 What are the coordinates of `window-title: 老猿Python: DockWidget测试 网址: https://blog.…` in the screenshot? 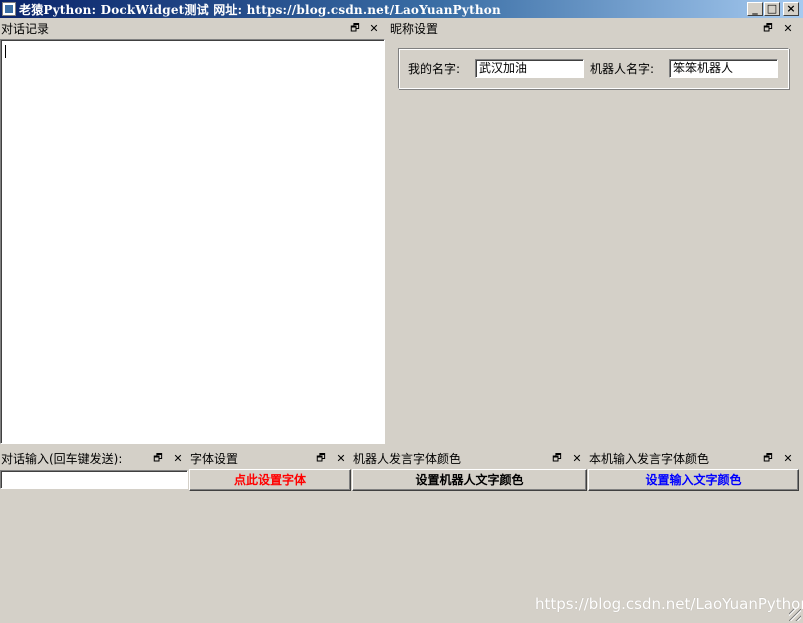 It's located at (260, 10).